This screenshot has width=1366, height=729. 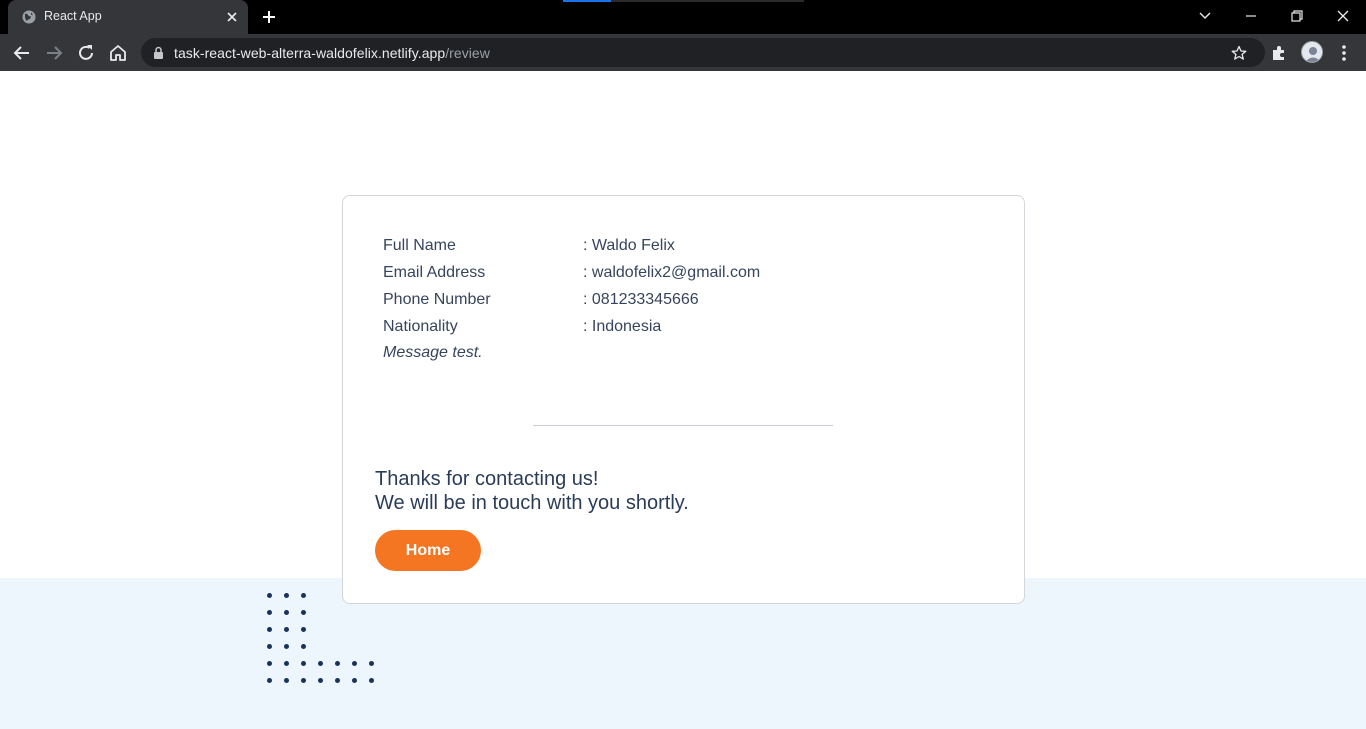 What do you see at coordinates (118, 53) in the screenshot?
I see `home-icon` at bounding box center [118, 53].